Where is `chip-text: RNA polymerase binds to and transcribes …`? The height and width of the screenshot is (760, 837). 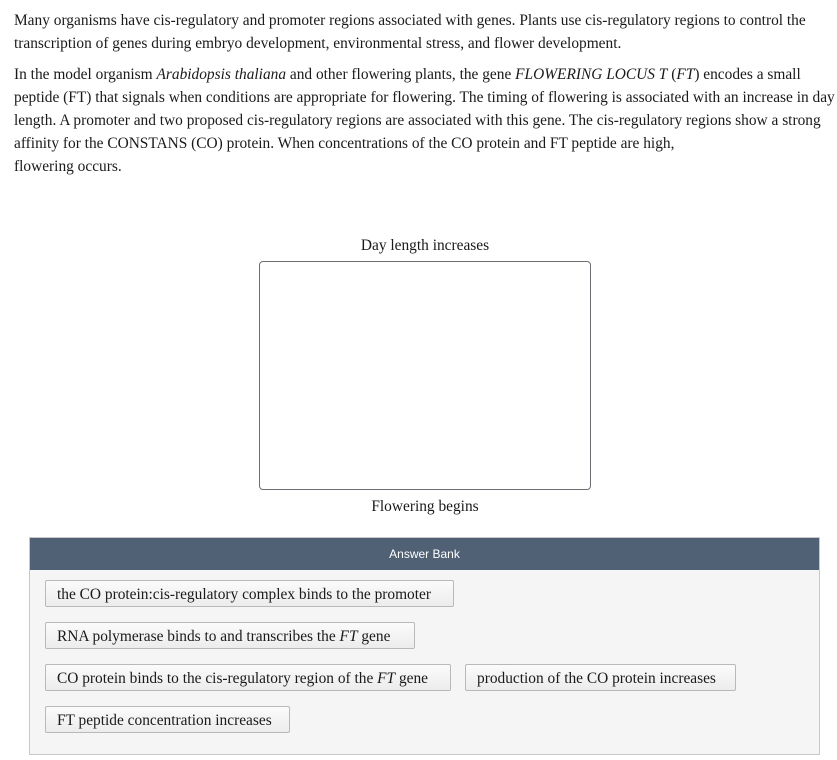
chip-text: RNA polymerase binds to and transcribes … is located at coordinates (198, 636).